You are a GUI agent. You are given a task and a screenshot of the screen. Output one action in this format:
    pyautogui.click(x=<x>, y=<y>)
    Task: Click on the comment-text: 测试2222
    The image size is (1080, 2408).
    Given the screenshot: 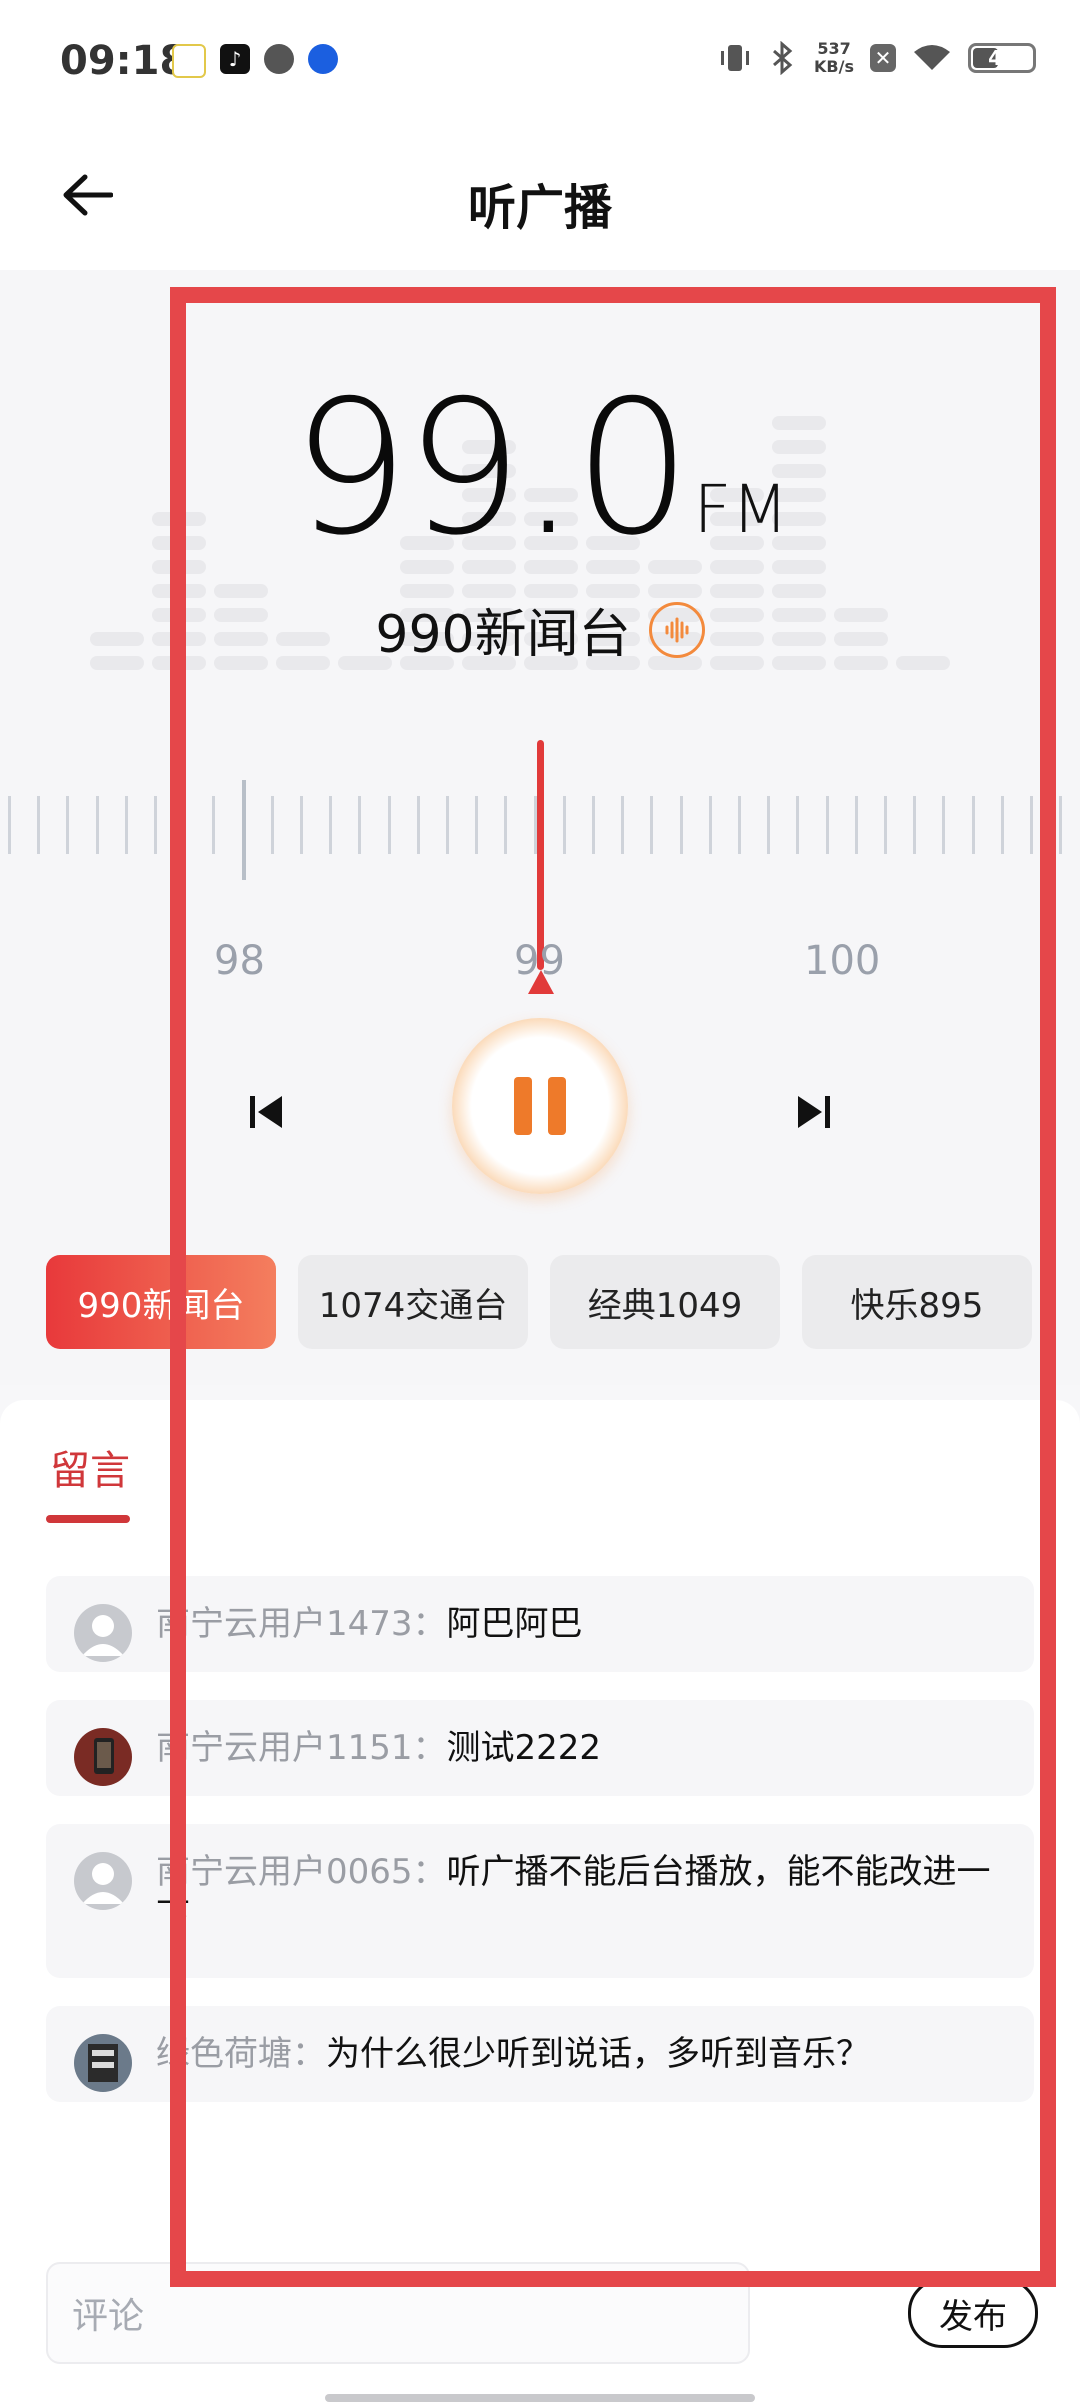 What is the action you would take?
    pyautogui.click(x=524, y=1748)
    